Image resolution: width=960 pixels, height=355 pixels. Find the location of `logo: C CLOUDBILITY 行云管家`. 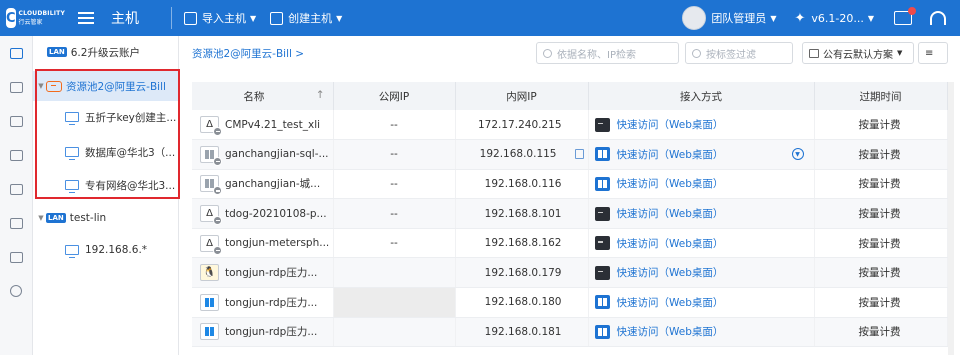

logo: C CLOUDBILITY 行云管家 is located at coordinates (32, 18).